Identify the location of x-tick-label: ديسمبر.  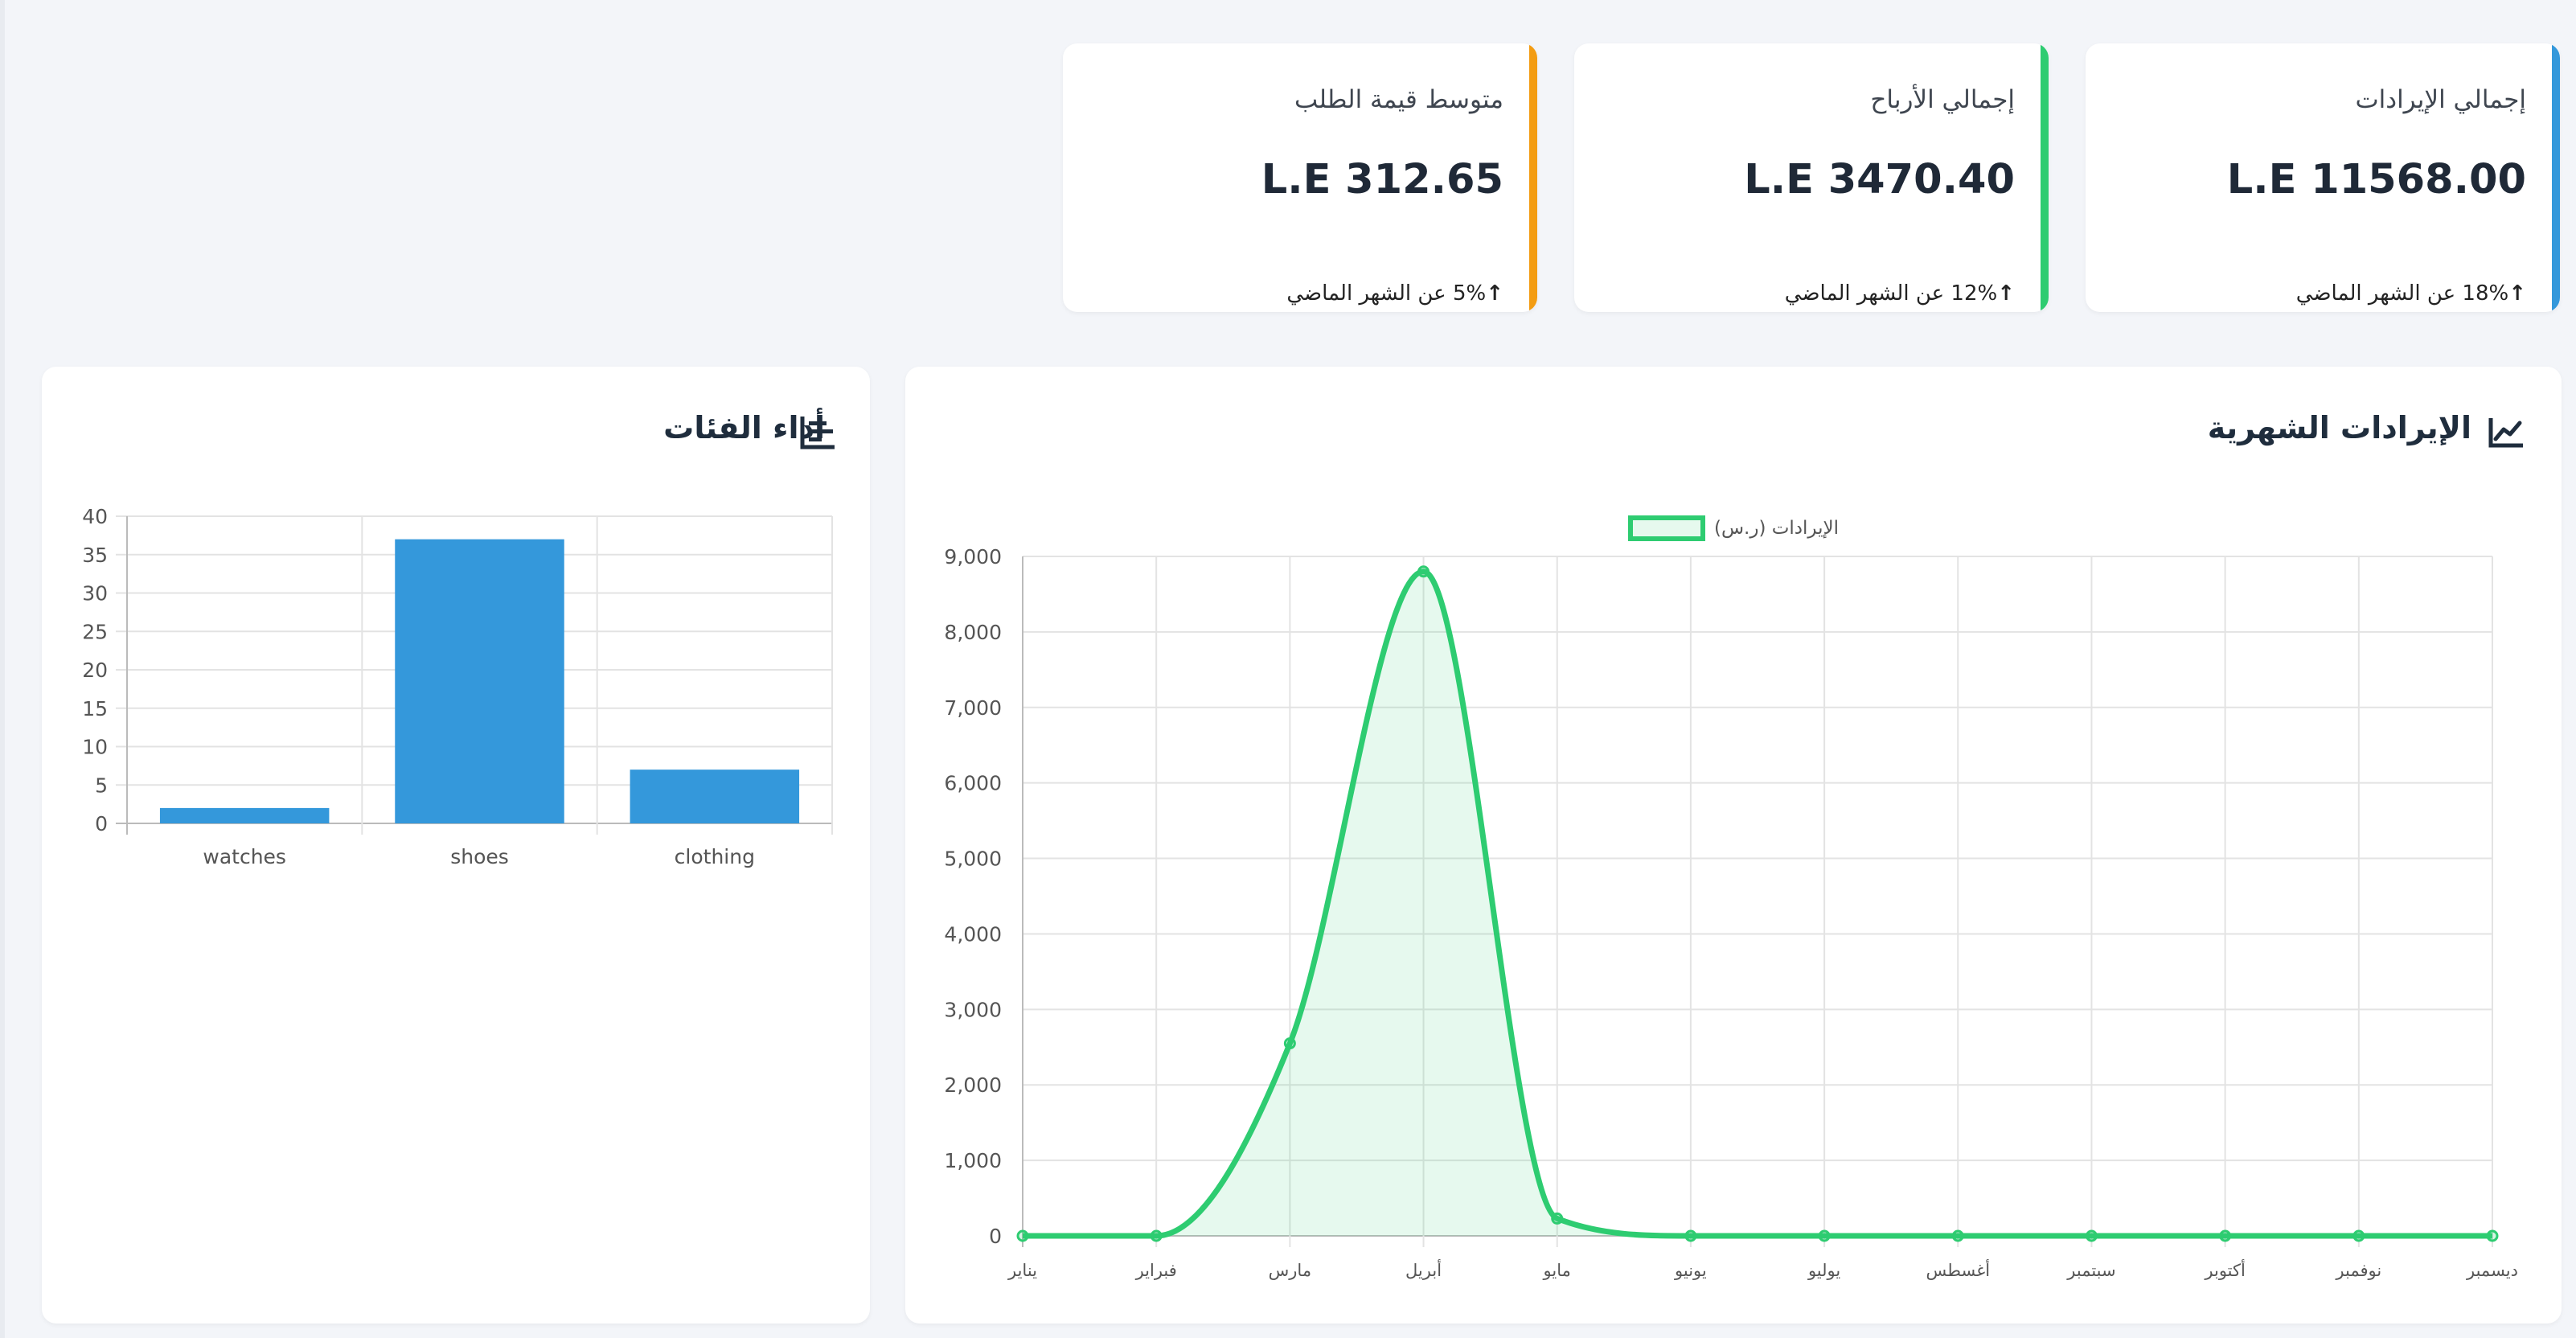
(2492, 1270).